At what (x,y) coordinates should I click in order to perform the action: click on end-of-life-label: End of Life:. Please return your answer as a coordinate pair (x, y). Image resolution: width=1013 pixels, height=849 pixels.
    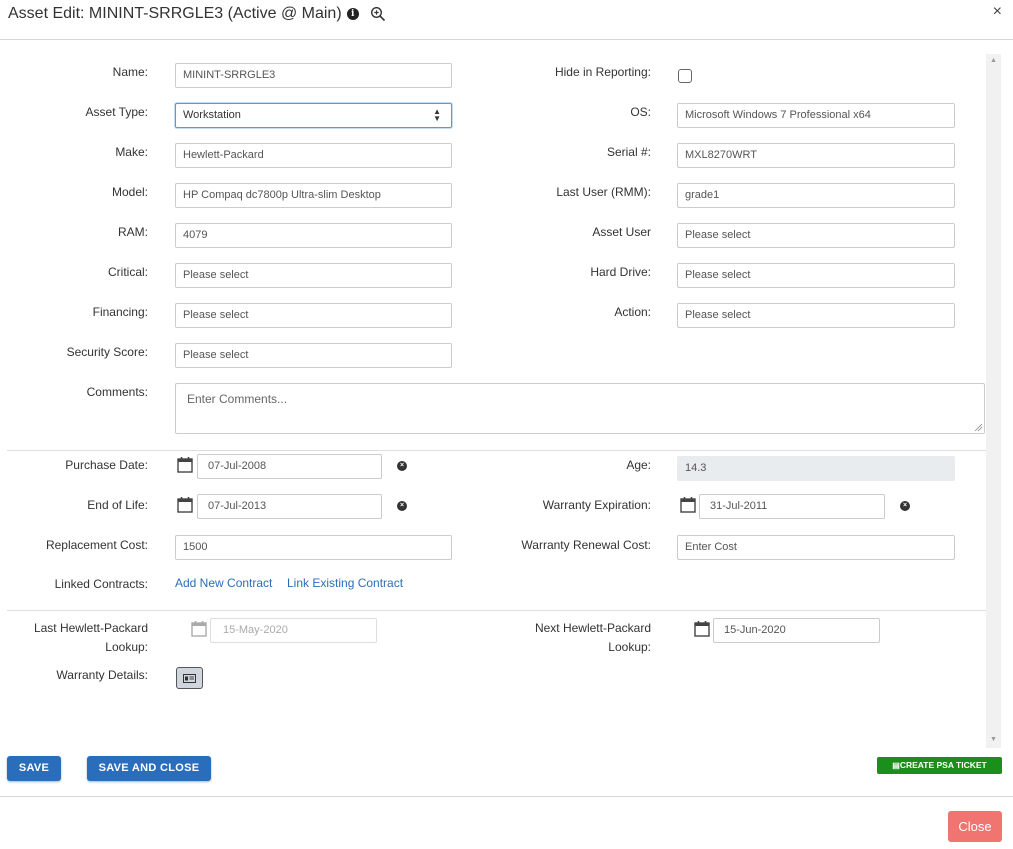
    Looking at the image, I should click on (117, 505).